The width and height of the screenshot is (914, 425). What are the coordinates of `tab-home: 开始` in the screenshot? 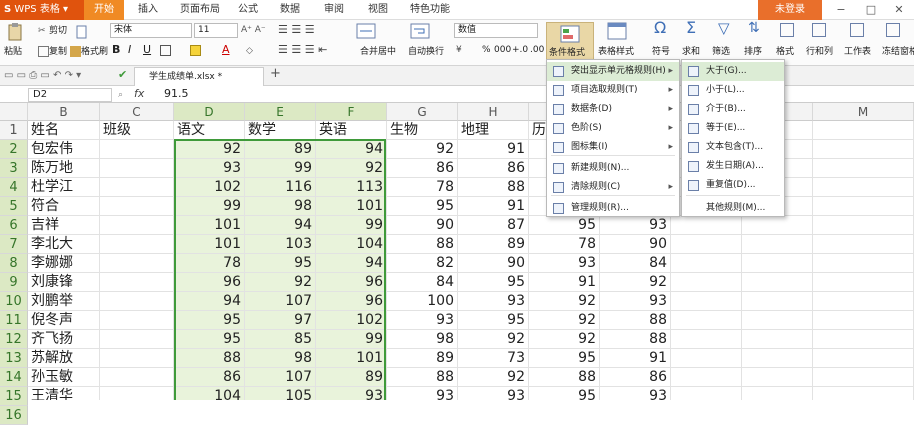 It's located at (104, 10).